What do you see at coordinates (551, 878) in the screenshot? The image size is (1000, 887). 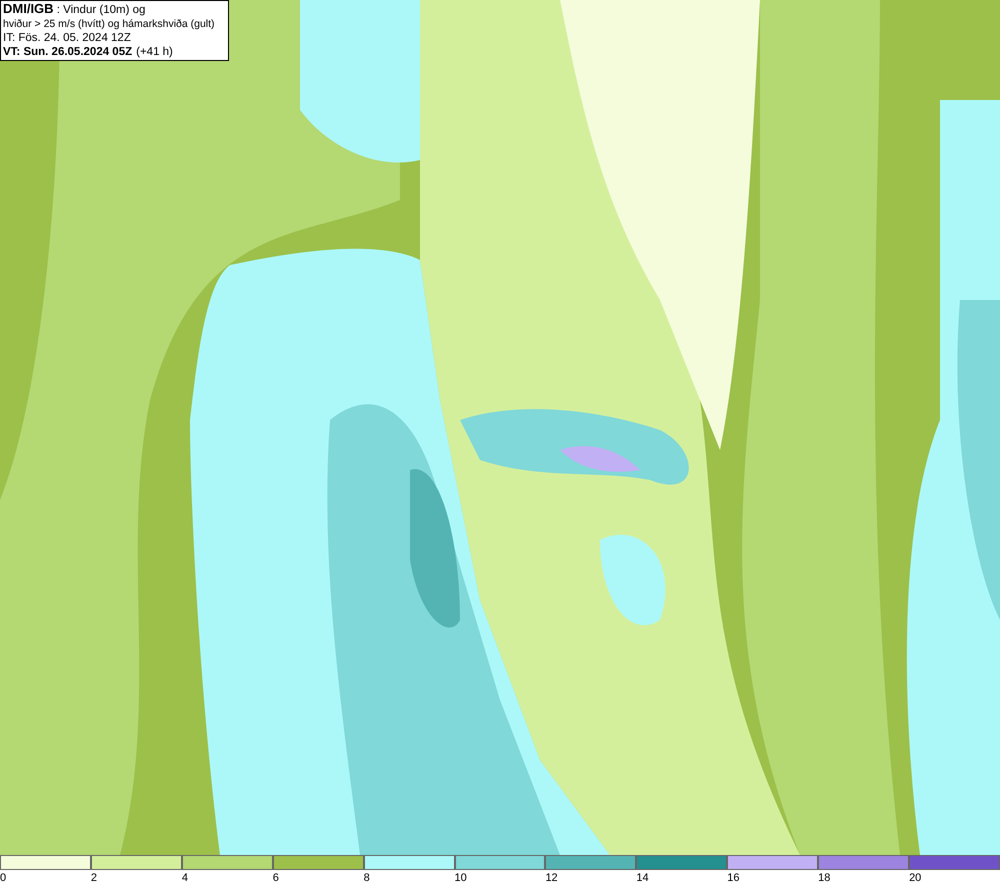 I see `legend-label: 12` at bounding box center [551, 878].